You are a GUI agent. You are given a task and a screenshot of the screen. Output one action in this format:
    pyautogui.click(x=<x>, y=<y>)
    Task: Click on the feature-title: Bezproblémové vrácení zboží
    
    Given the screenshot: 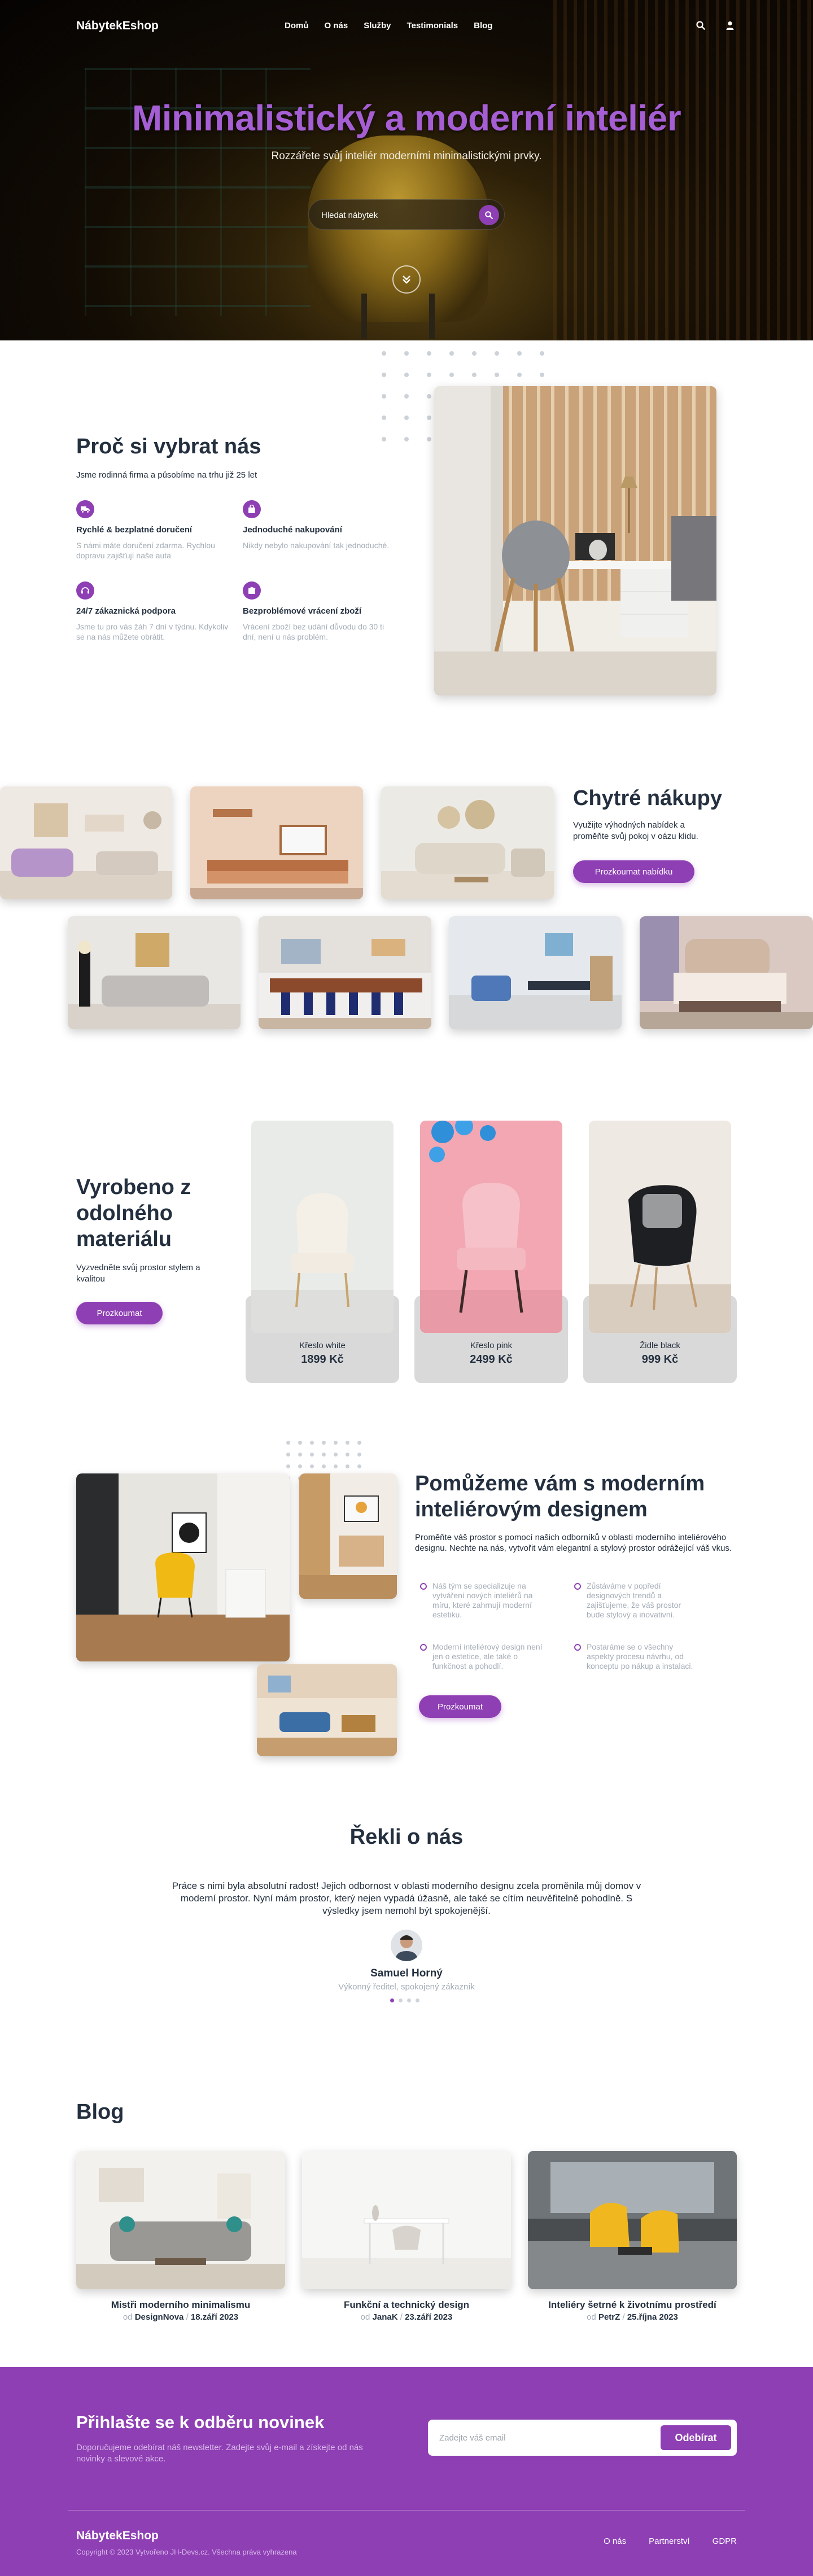 What is the action you would take?
    pyautogui.click(x=302, y=611)
    